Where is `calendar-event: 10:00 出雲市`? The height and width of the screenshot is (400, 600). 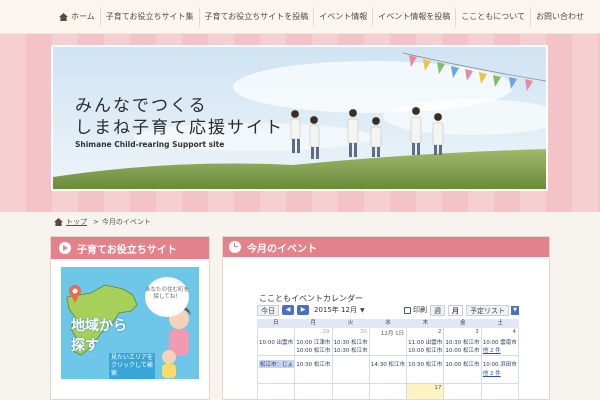
calendar-event: 10:00 出雲市 is located at coordinates (276, 342).